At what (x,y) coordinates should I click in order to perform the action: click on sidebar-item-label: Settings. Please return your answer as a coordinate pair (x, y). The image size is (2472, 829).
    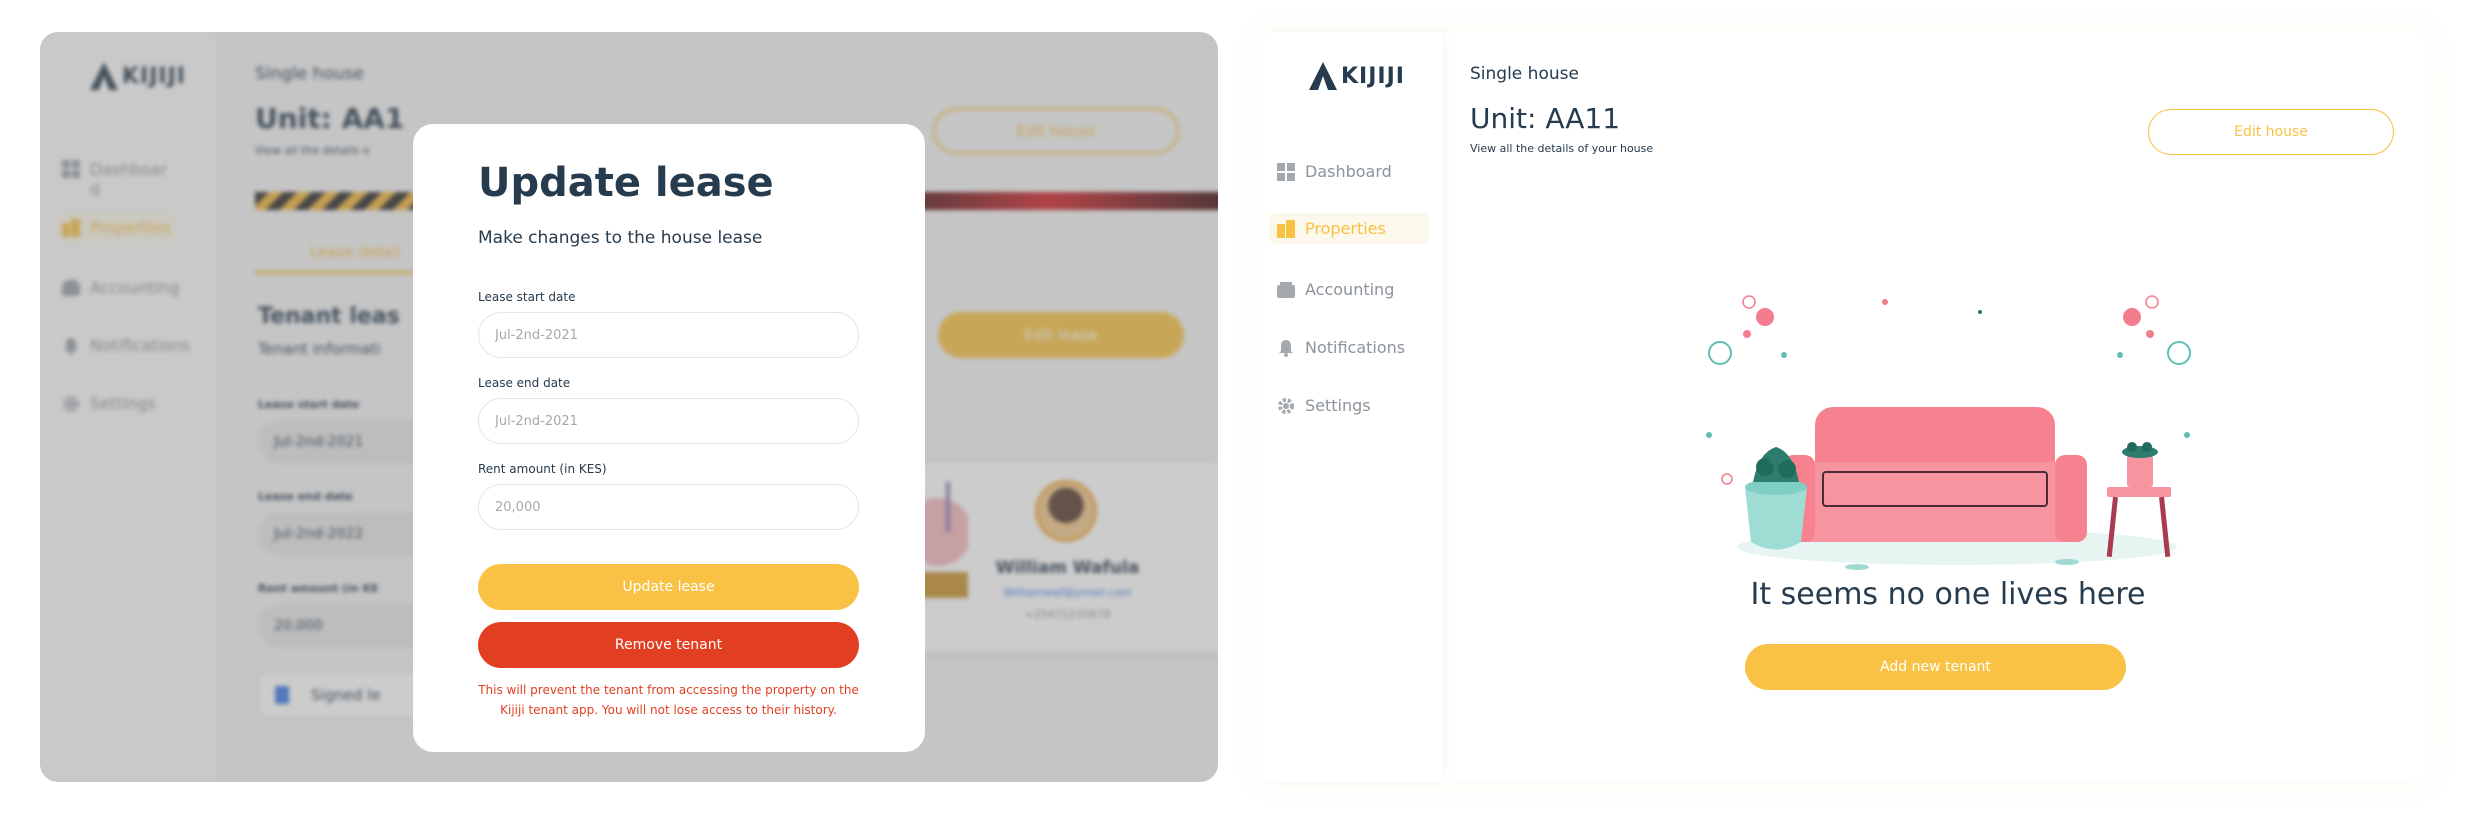
    Looking at the image, I should click on (1338, 405).